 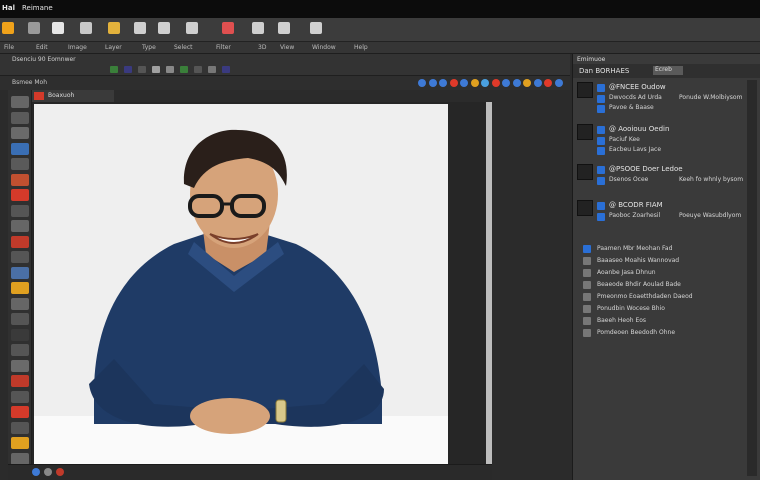 I want to click on menu-item-3d: 3D, so click(x=262, y=47).